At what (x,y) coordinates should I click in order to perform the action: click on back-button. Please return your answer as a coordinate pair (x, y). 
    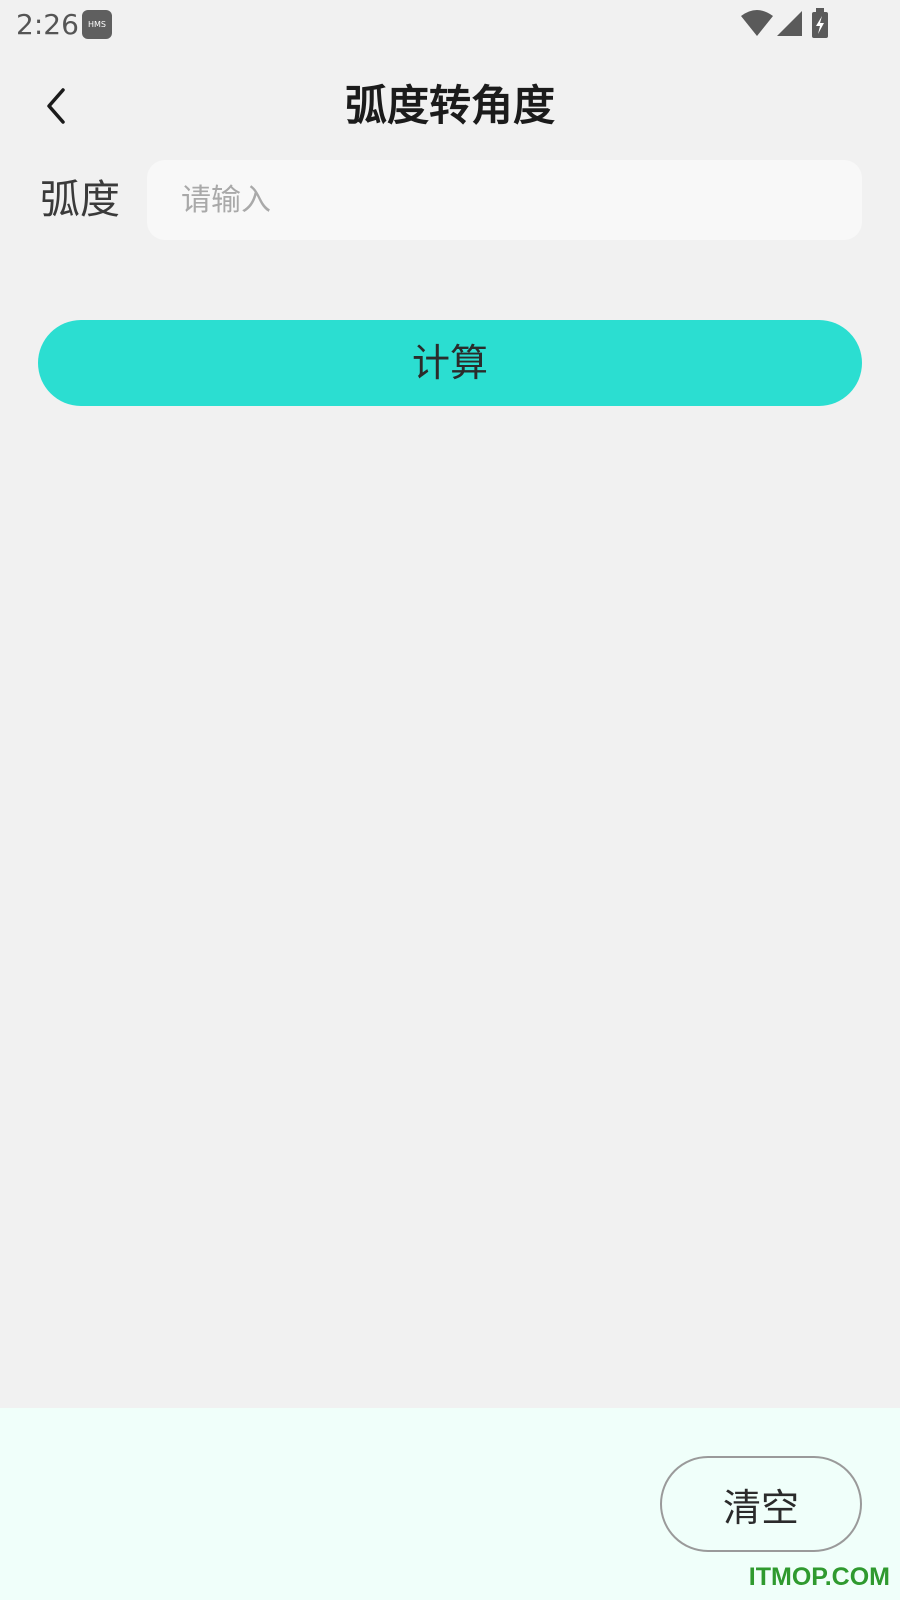
    Looking at the image, I should click on (56, 106).